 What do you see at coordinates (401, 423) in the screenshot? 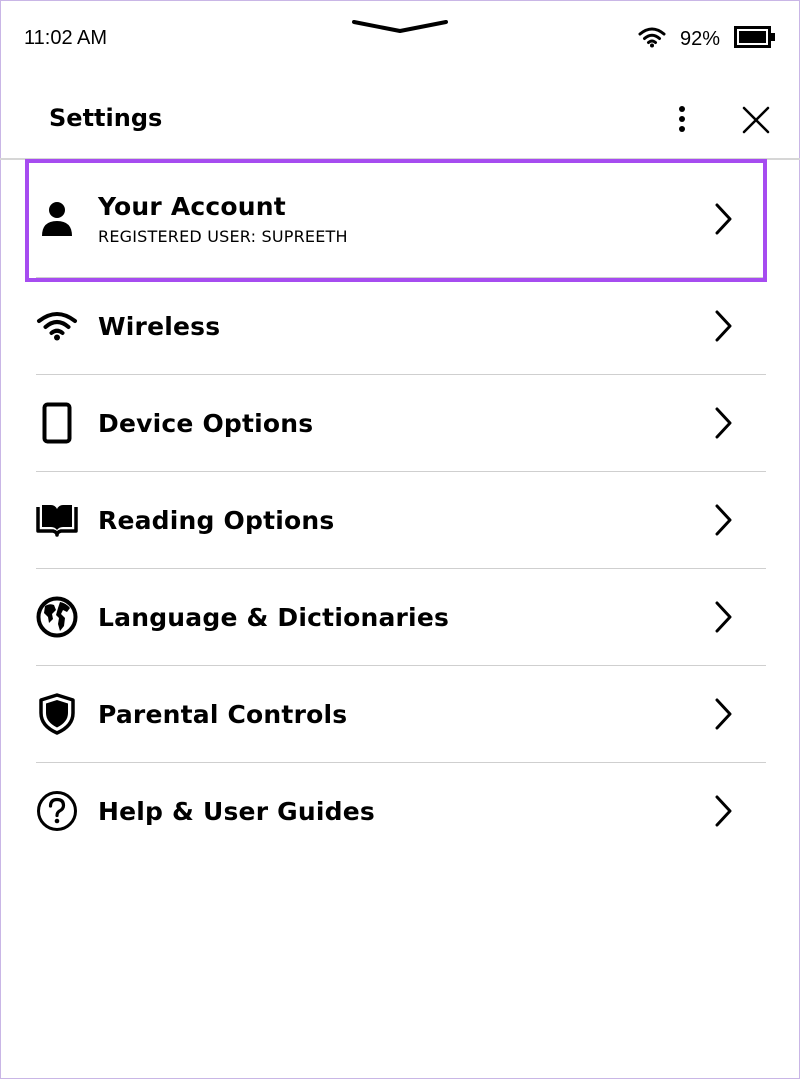
I see `settings-item-device-options: Device Options` at bounding box center [401, 423].